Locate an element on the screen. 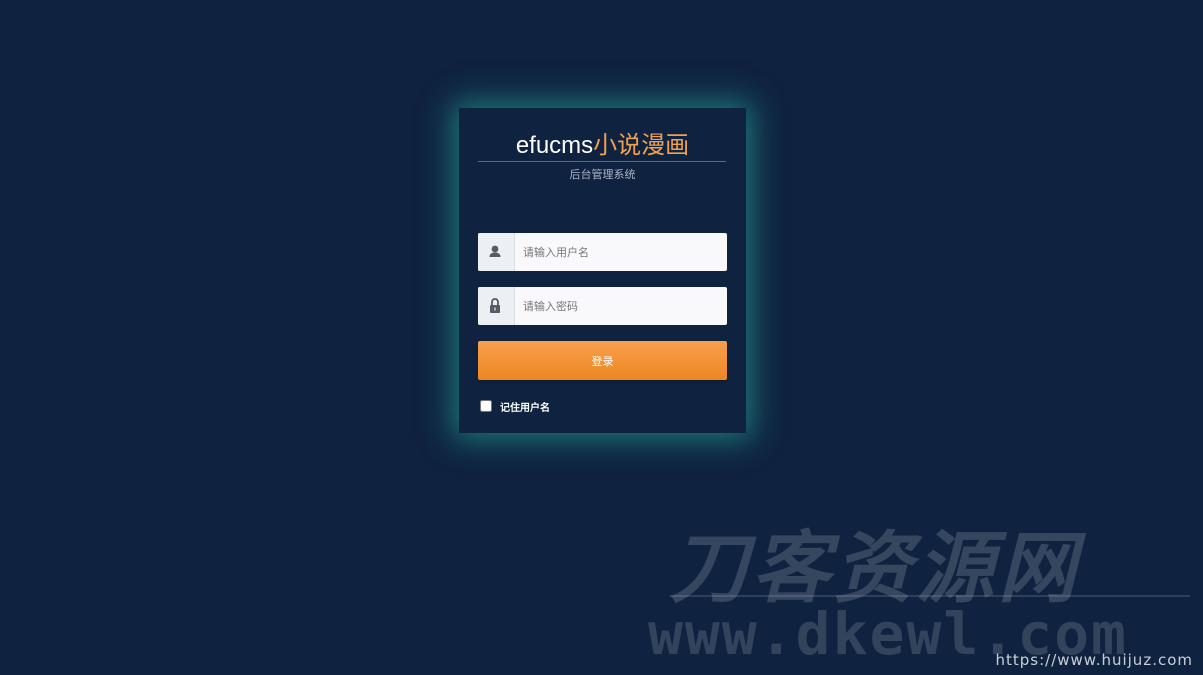 The height and width of the screenshot is (675, 1203). lock-icon is located at coordinates (496, 306).